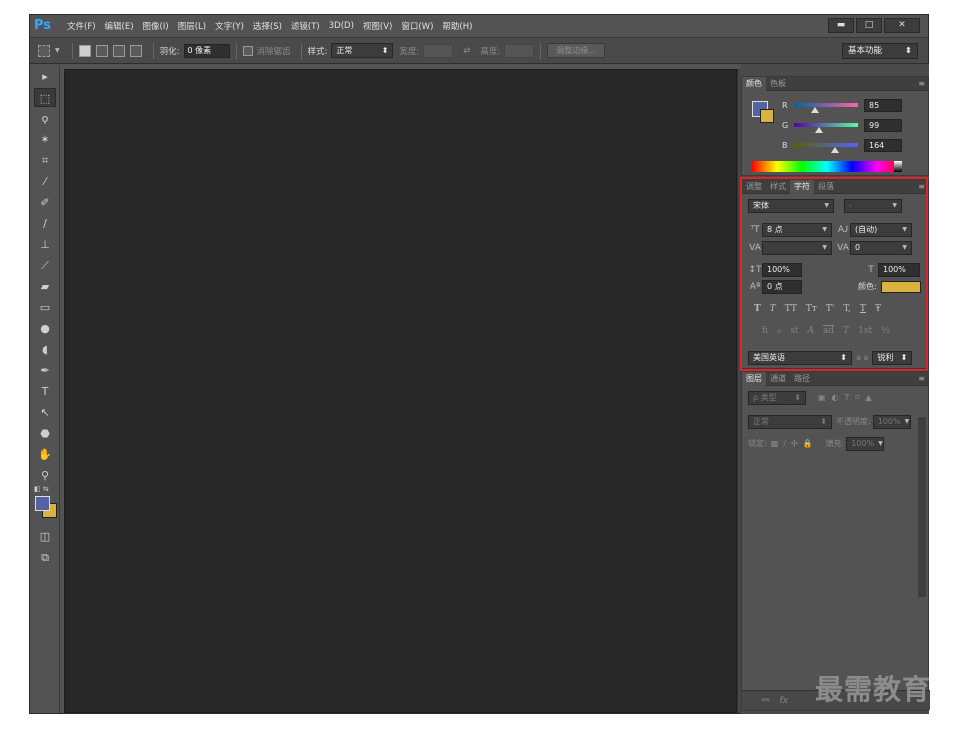 The width and height of the screenshot is (963, 729). What do you see at coordinates (865, 331) in the screenshot?
I see `fractions-ordinal-button: 1st` at bounding box center [865, 331].